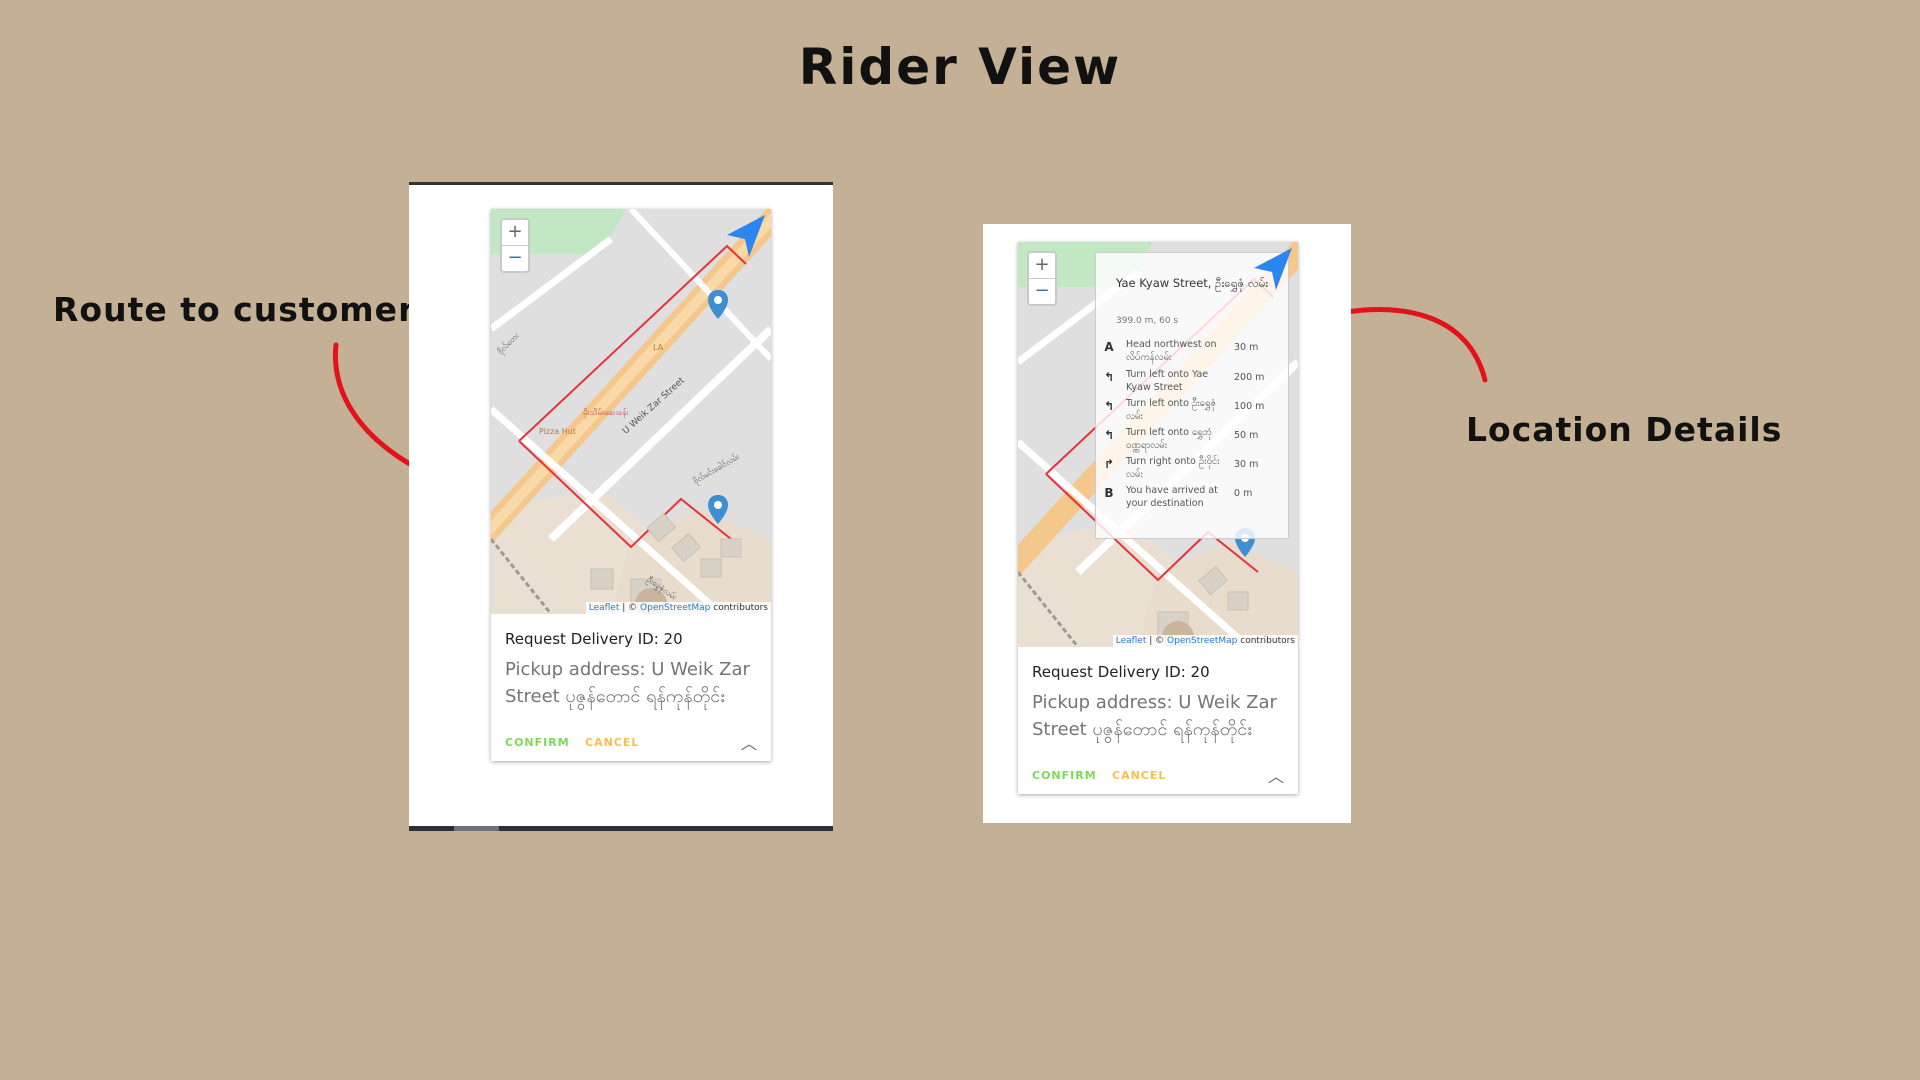 This screenshot has height=1080, width=1920. I want to click on route-step-text: Turn left onto Yae Kyaw Street, so click(1167, 381).